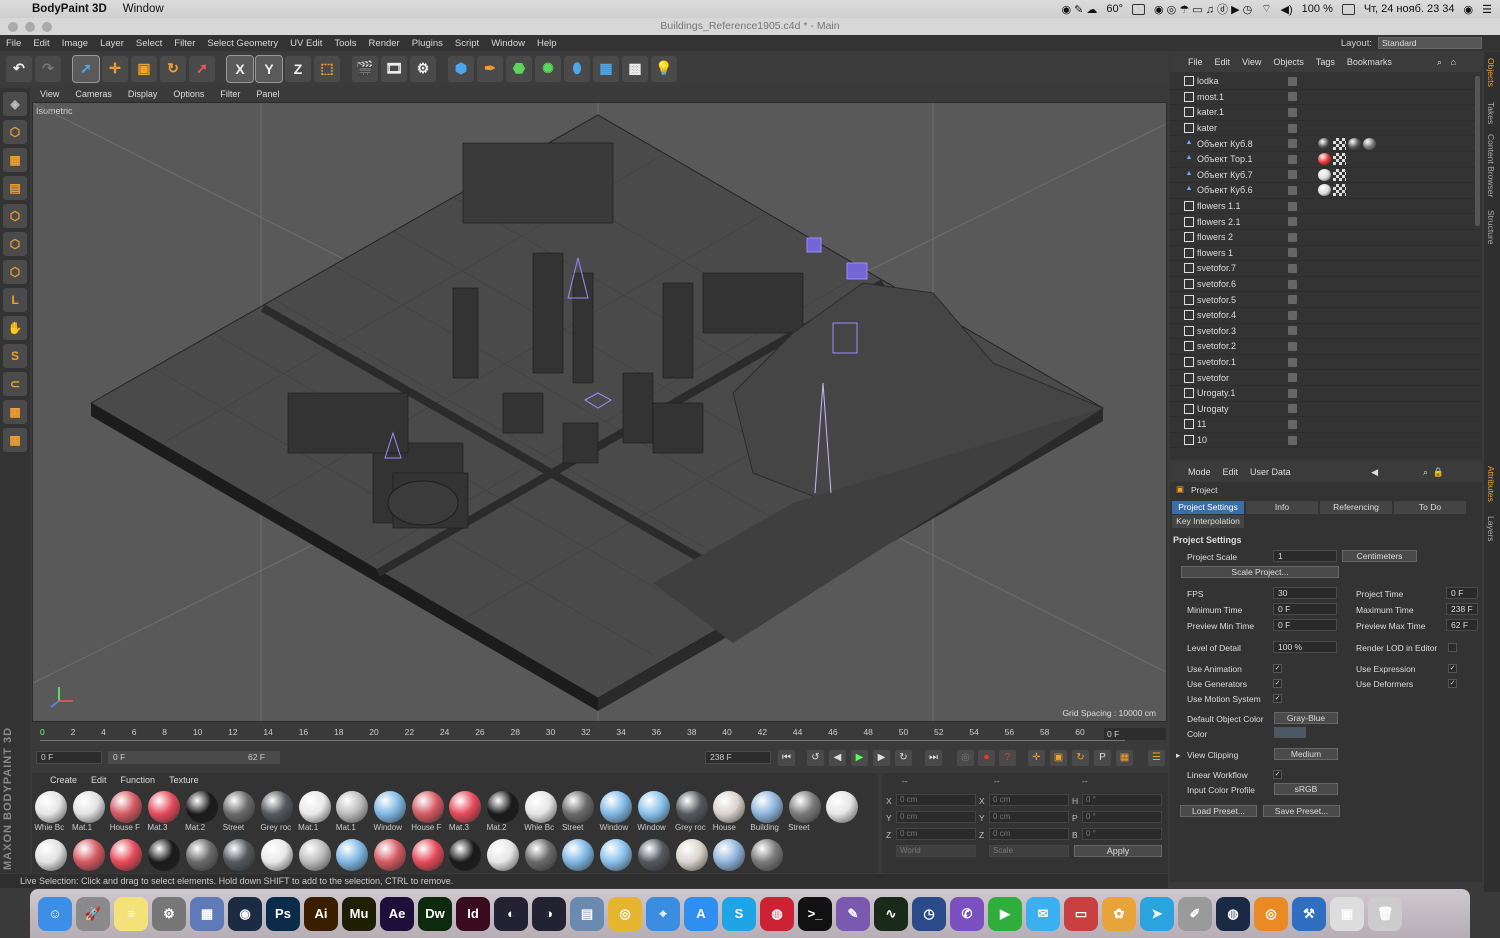  What do you see at coordinates (390, 815) in the screenshot?
I see `material-swatch: Window` at bounding box center [390, 815].